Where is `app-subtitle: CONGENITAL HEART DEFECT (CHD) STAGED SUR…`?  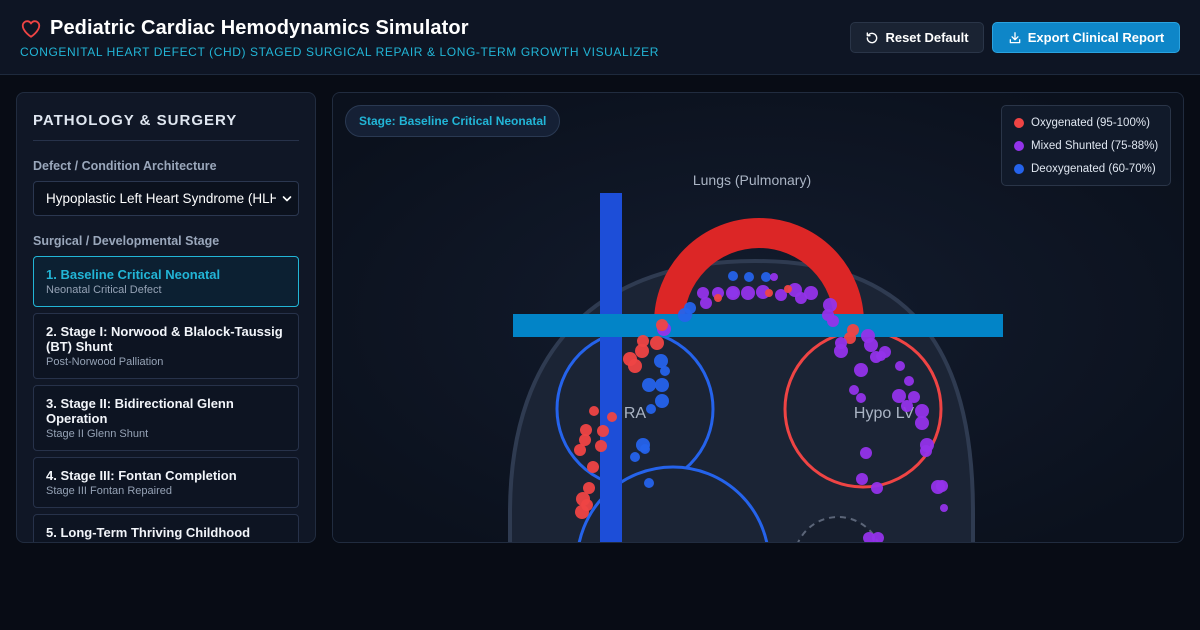 app-subtitle: CONGENITAL HEART DEFECT (CHD) STAGED SUR… is located at coordinates (340, 52).